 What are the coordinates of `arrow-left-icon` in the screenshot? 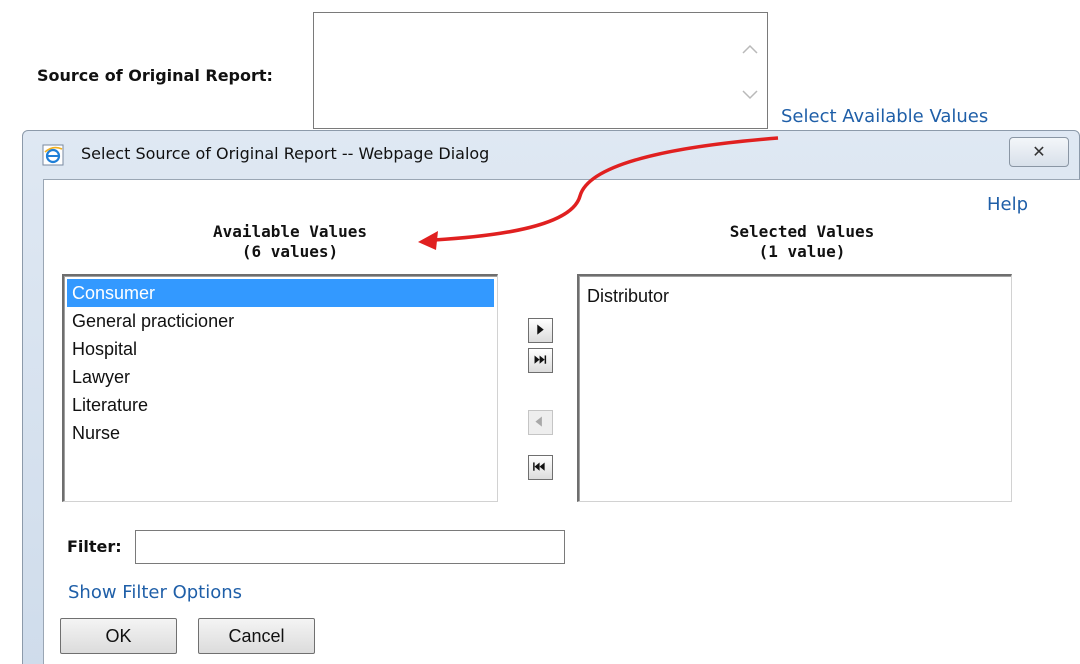 It's located at (538, 421).